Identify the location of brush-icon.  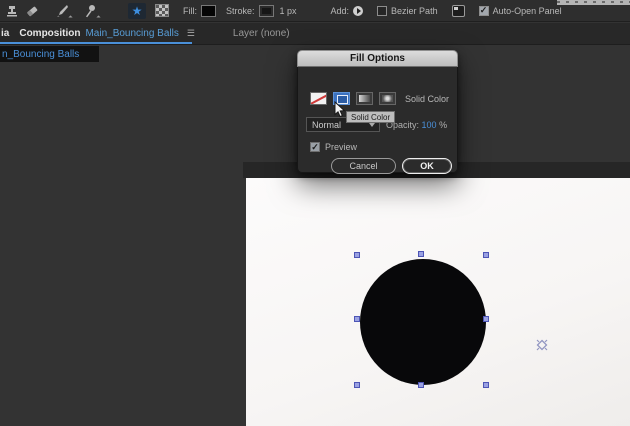
(62, 10).